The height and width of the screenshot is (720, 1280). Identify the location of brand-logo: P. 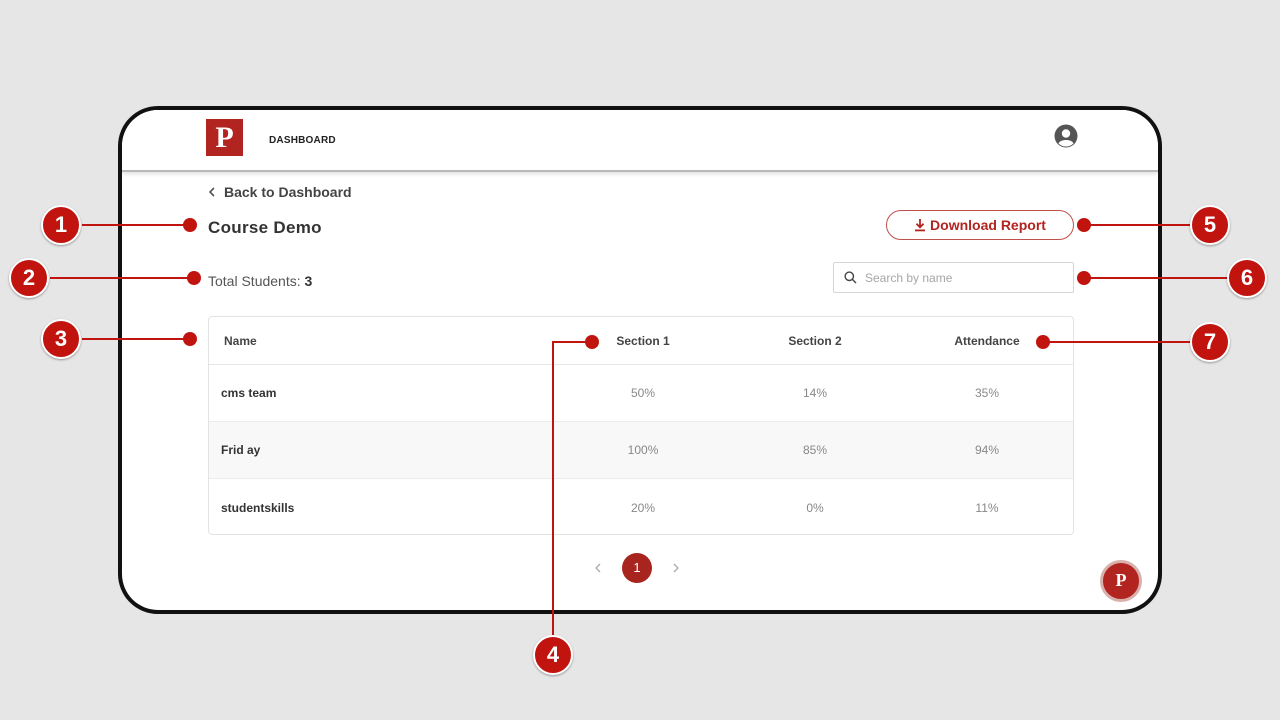
(224, 137).